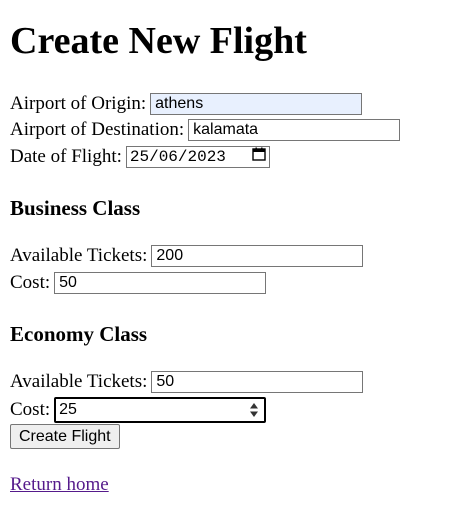  I want to click on origin-input: athens, so click(256, 104).